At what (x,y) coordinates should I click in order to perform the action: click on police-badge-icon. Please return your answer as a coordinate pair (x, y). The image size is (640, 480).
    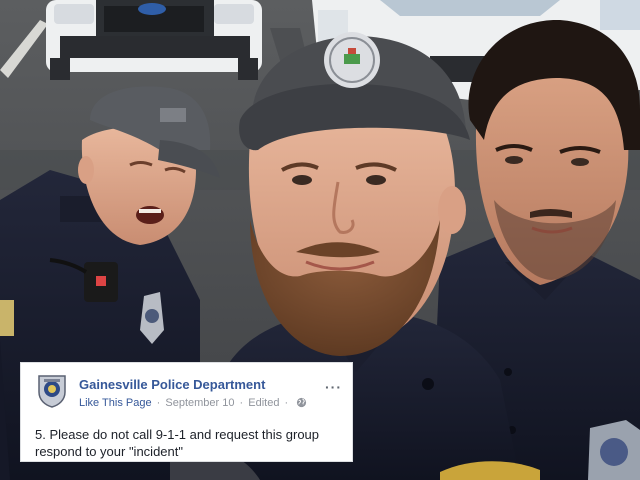
    Looking at the image, I should click on (52, 390).